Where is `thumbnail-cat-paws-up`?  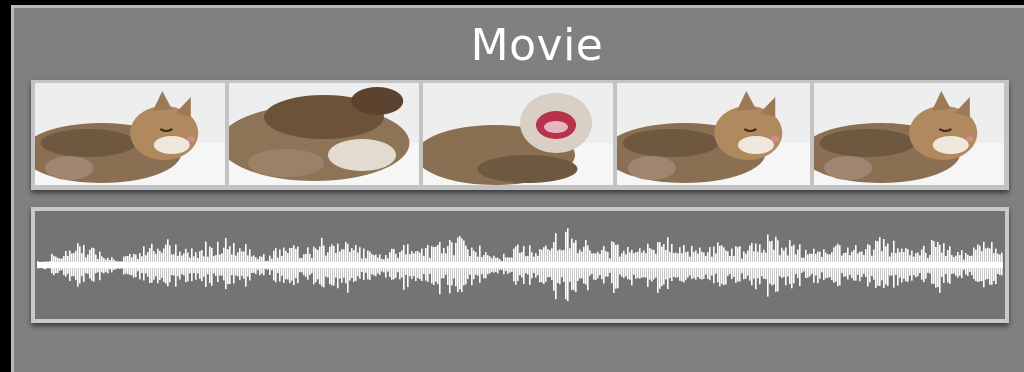 thumbnail-cat-paws-up is located at coordinates (324, 134).